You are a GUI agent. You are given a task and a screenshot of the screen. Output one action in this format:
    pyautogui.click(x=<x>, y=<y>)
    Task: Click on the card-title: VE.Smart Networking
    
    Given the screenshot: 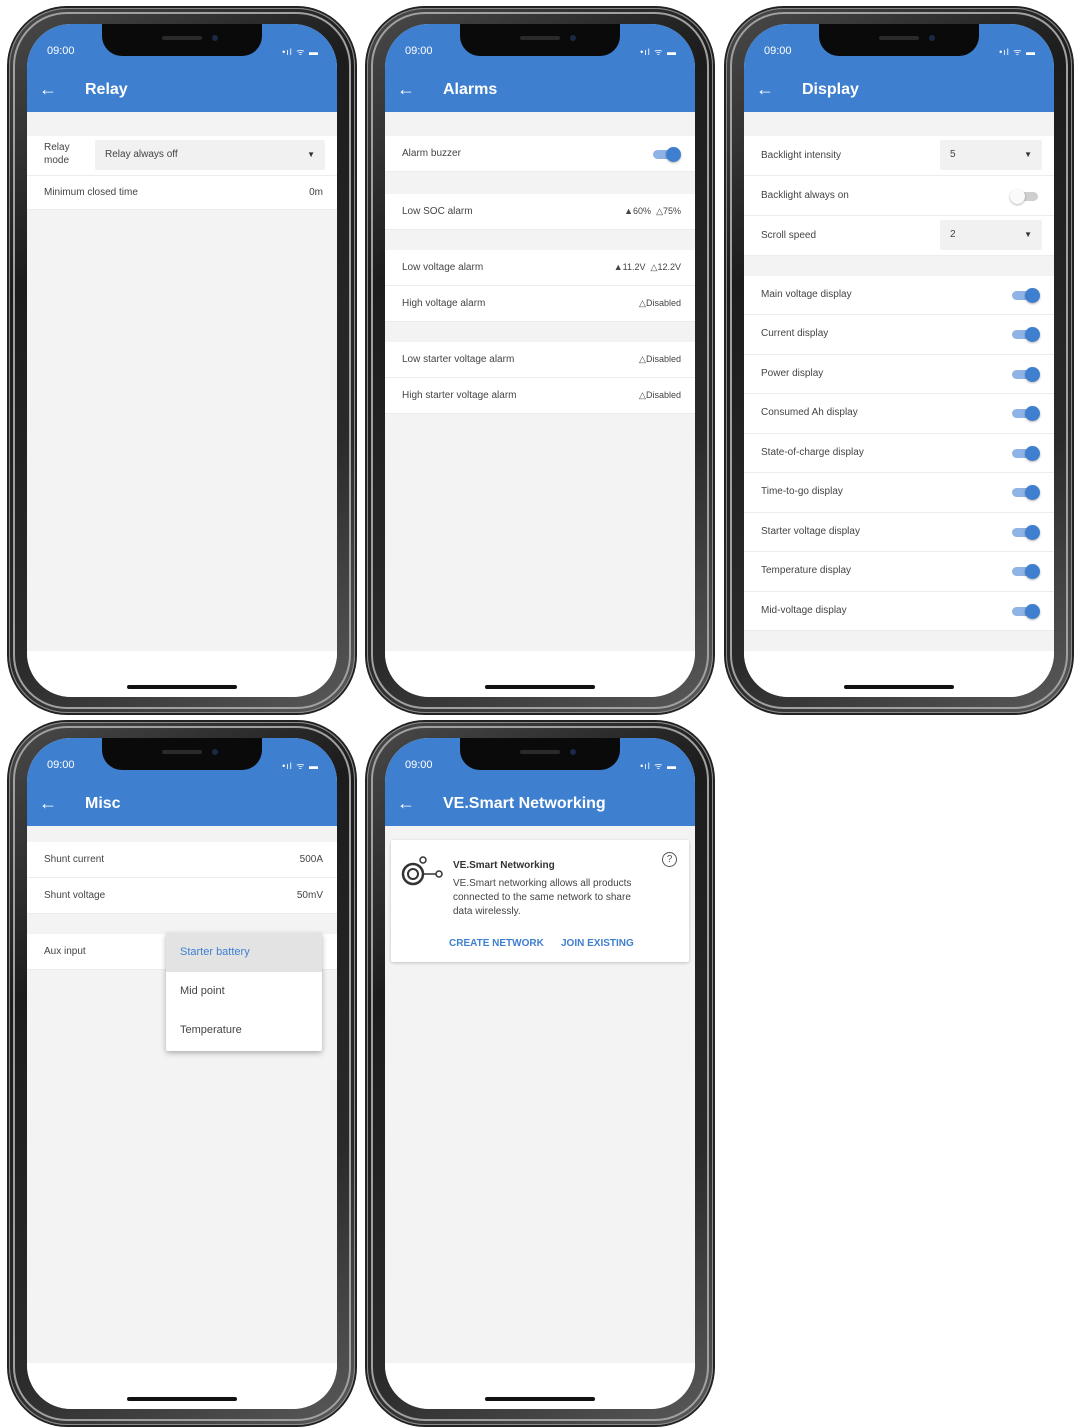 What is the action you would take?
    pyautogui.click(x=504, y=865)
    